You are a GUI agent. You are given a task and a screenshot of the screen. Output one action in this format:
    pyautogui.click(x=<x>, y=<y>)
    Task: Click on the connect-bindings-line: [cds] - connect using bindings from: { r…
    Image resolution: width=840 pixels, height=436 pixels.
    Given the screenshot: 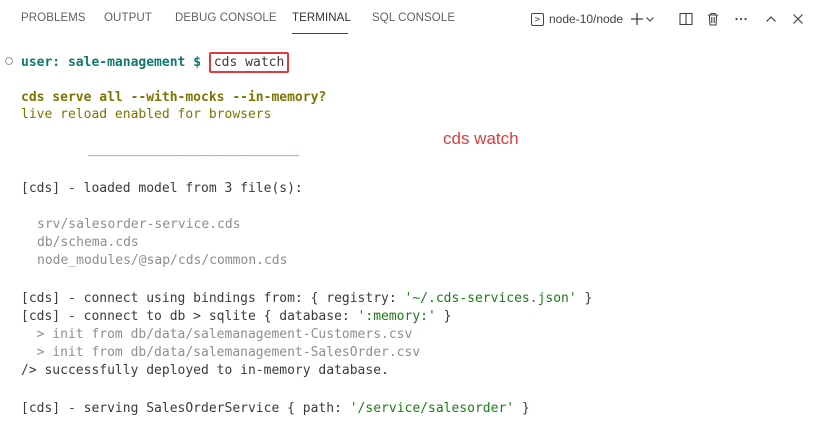 What is the action you would take?
    pyautogui.click(x=306, y=299)
    